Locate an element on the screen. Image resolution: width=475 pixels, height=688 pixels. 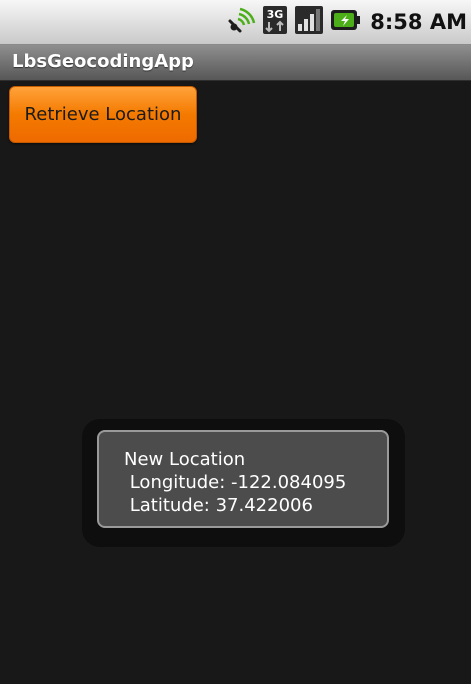
toast-latitude: Latitude: 37.422006 is located at coordinates (218, 505).